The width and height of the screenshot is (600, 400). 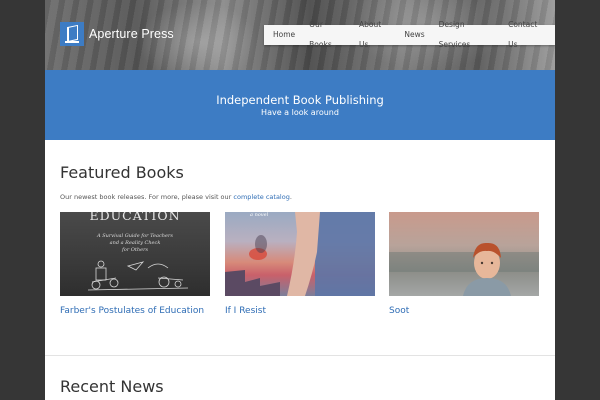 What do you see at coordinates (290, 197) in the screenshot?
I see `intro-end: .` at bounding box center [290, 197].